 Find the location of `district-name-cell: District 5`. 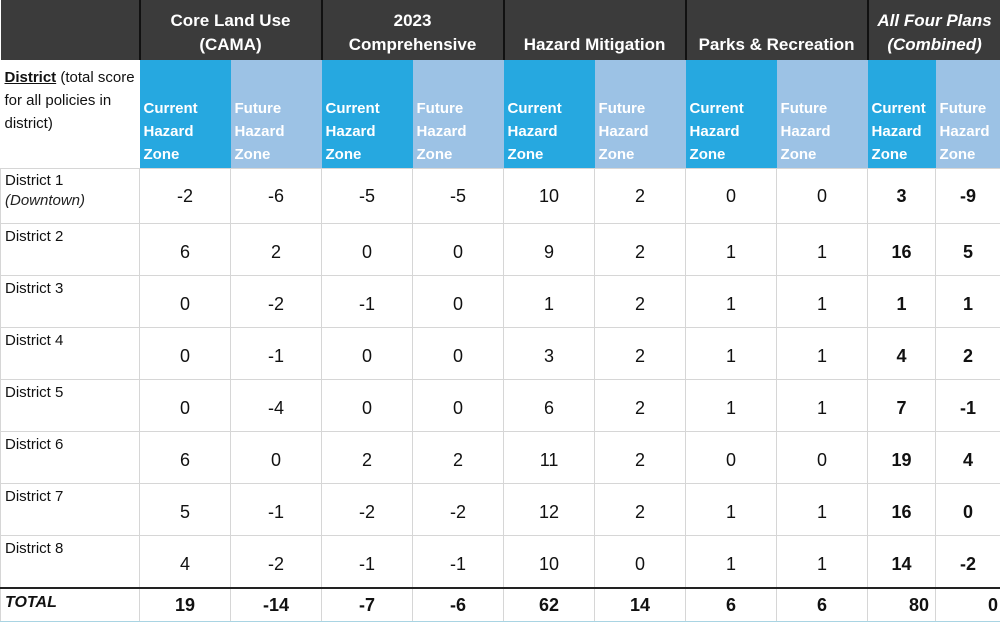

district-name-cell: District 5 is located at coordinates (70, 406).